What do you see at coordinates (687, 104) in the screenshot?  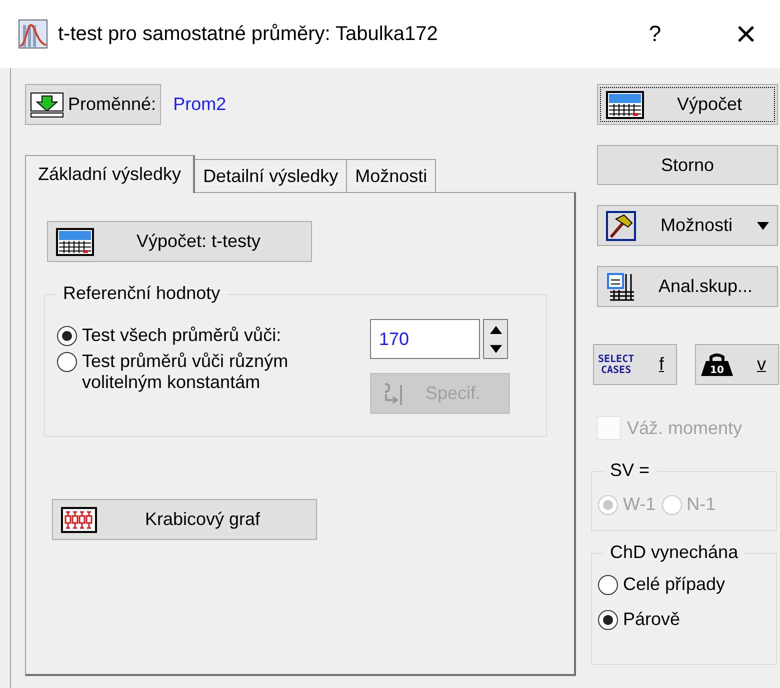 I see `compute-button: Výpočet` at bounding box center [687, 104].